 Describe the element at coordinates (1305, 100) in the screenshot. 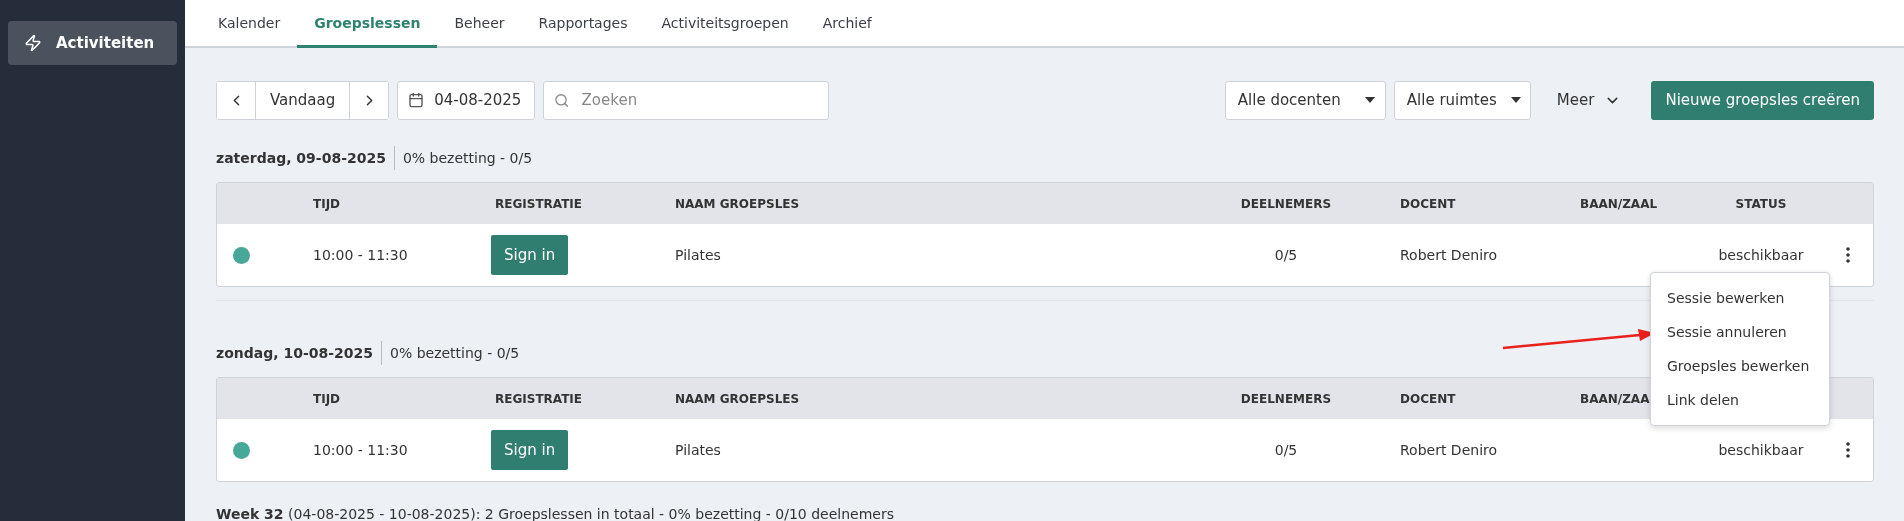

I see `teacher-dropdown: Alle docenten` at that location.